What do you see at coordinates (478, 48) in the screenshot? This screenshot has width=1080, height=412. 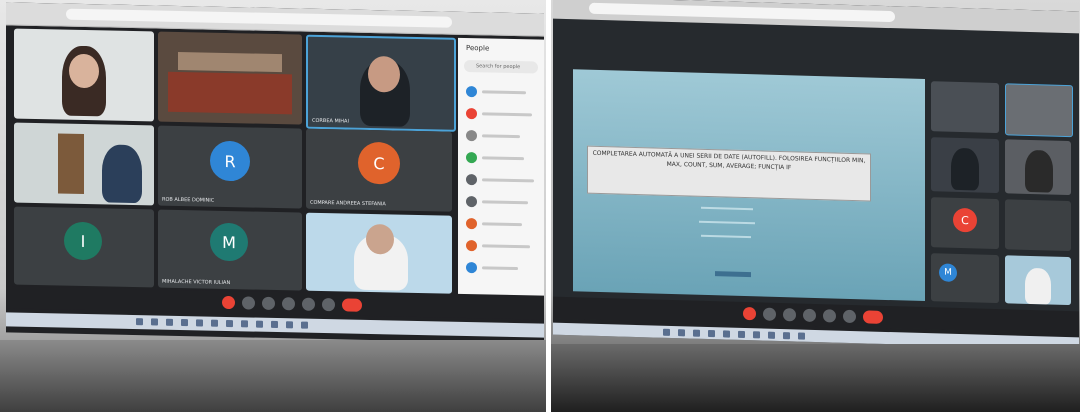 I see `panel-title: People` at bounding box center [478, 48].